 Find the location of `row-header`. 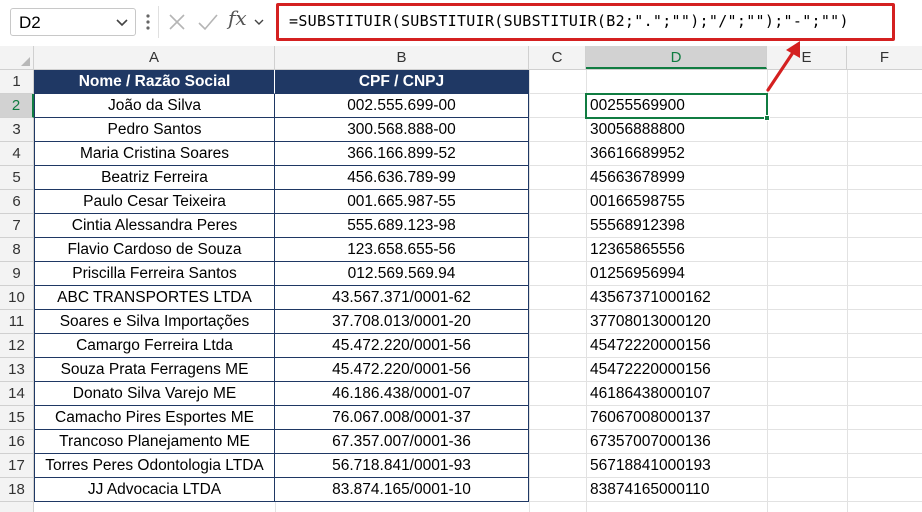

row-header is located at coordinates (17, 507).